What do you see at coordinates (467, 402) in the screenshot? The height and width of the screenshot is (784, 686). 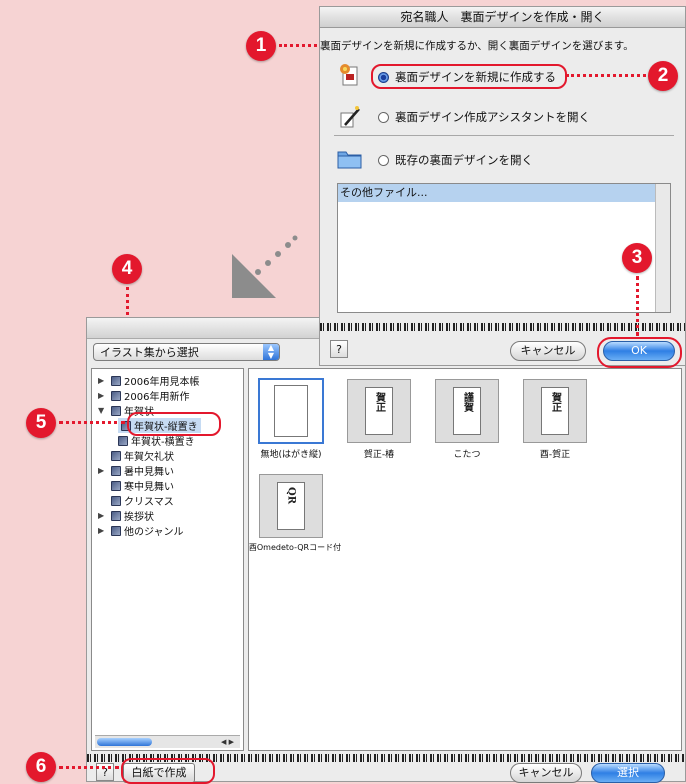 I see `postcard-art: 謹賀` at bounding box center [467, 402].